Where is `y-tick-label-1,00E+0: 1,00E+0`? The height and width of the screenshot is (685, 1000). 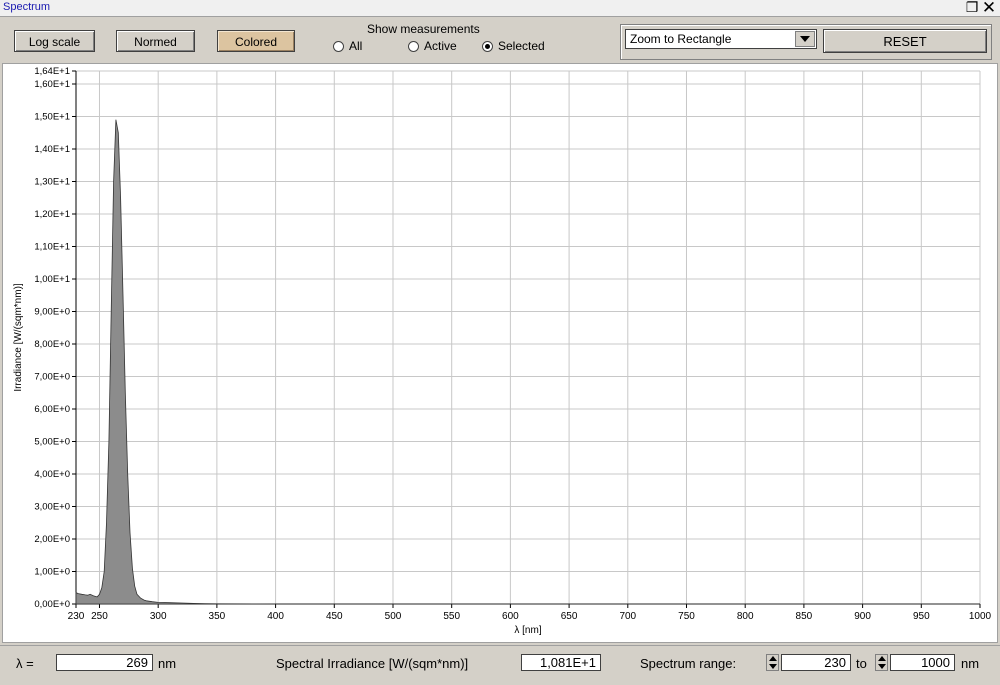 y-tick-label-1,00E+0: 1,00E+0 is located at coordinates (52, 572).